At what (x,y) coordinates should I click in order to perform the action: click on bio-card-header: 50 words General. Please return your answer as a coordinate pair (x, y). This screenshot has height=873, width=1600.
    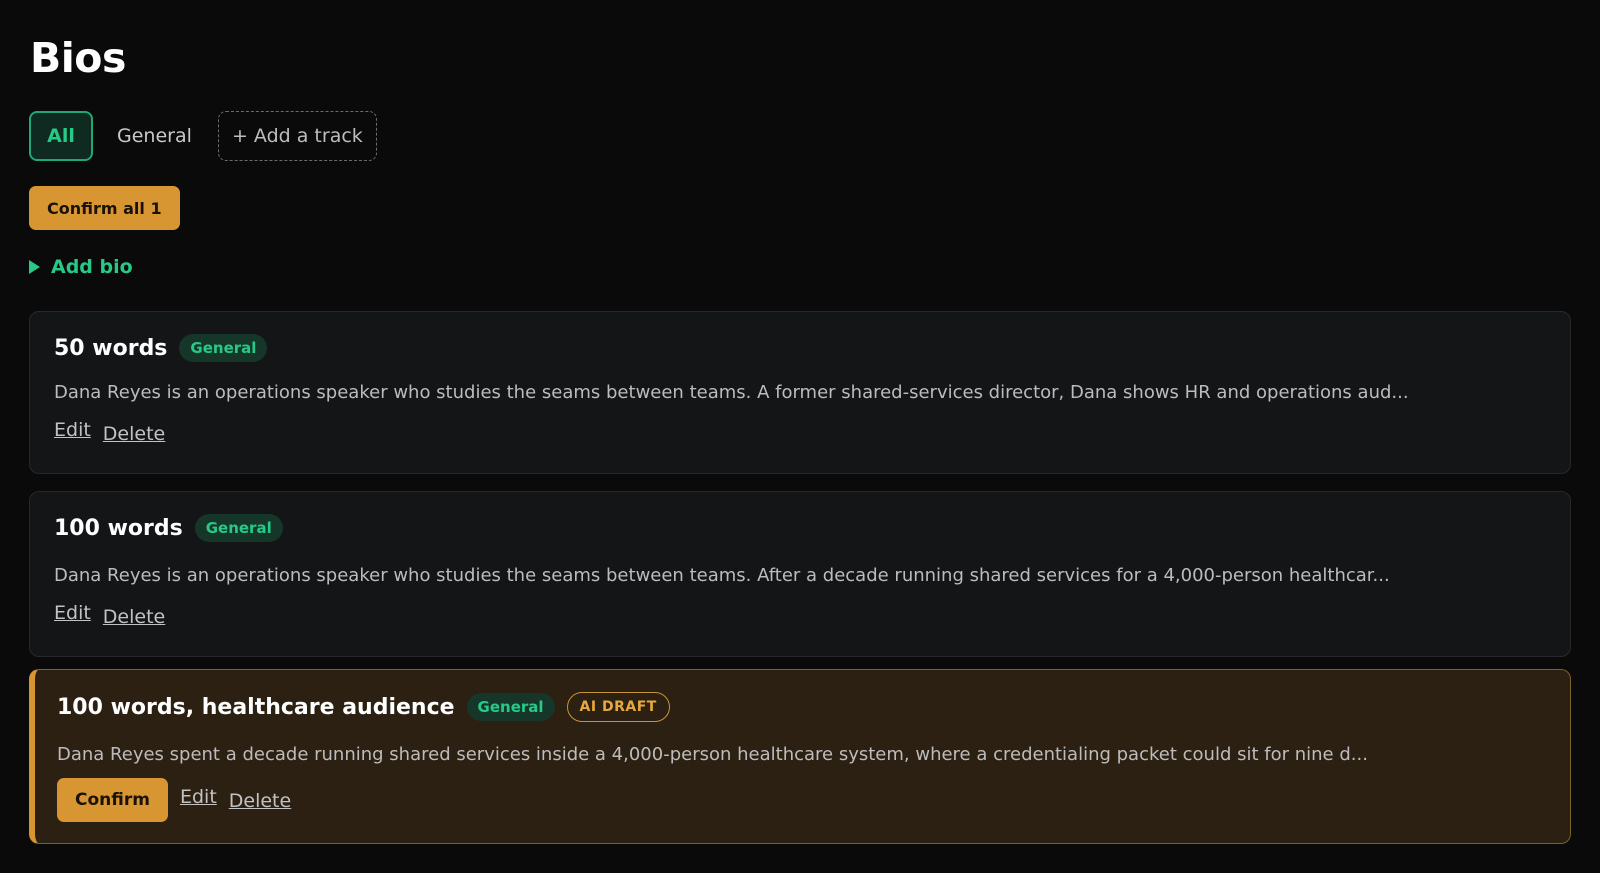
    Looking at the image, I should click on (161, 348).